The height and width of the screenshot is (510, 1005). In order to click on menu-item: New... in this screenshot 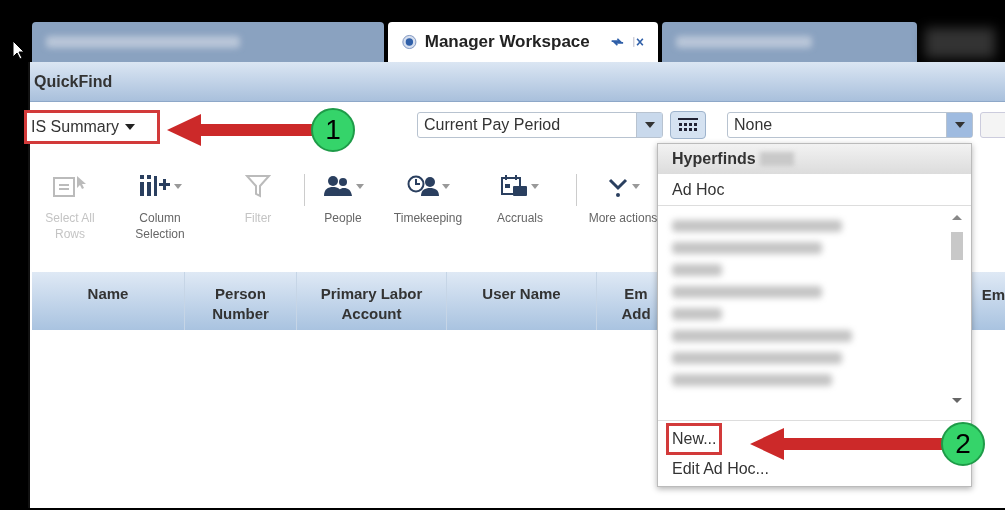, I will do `click(694, 438)`.